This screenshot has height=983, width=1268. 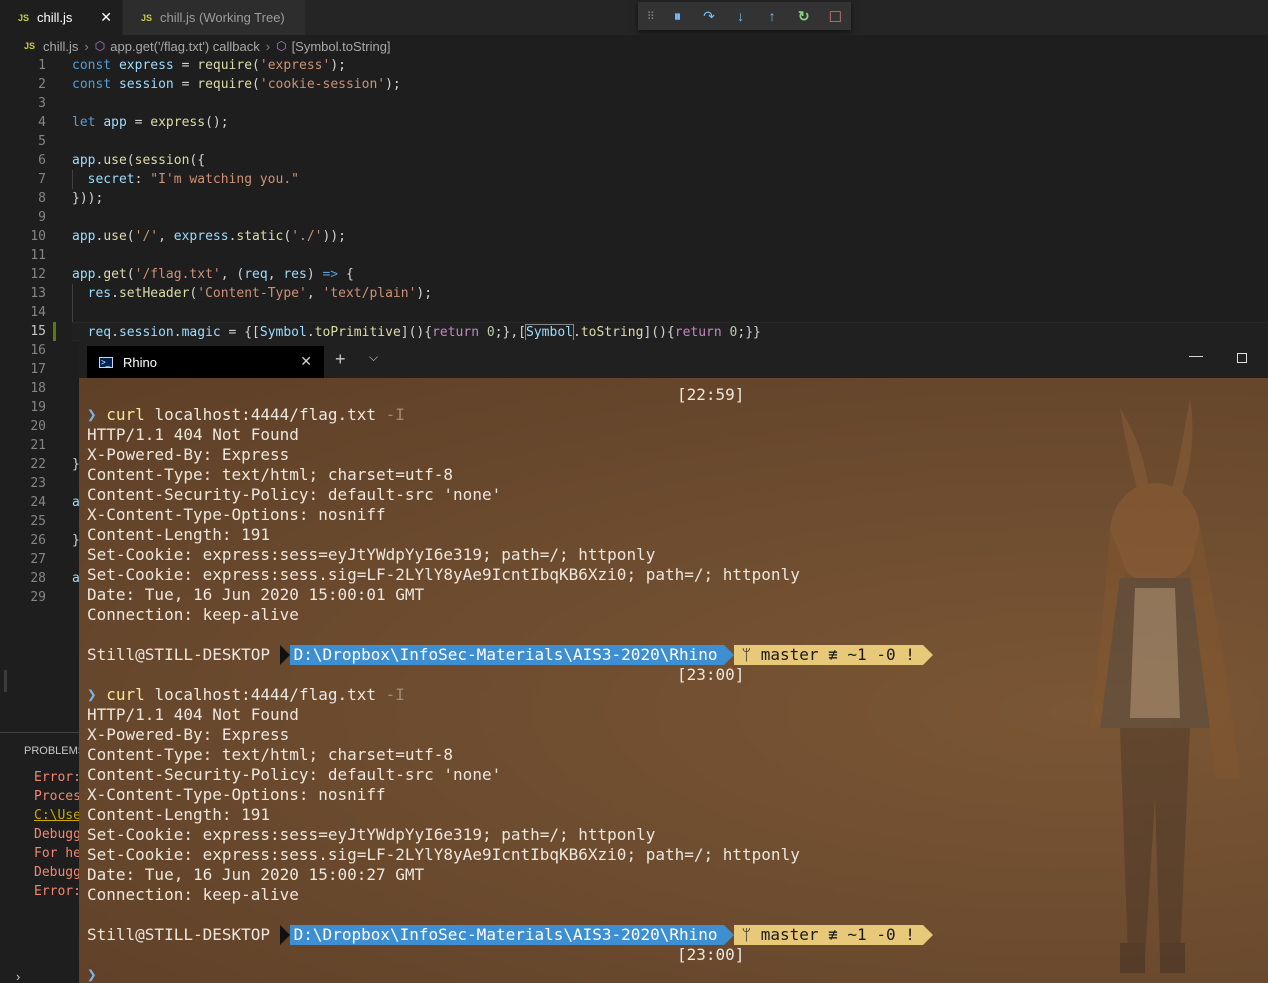 What do you see at coordinates (55, 17) in the screenshot?
I see `tab-label: chill.js` at bounding box center [55, 17].